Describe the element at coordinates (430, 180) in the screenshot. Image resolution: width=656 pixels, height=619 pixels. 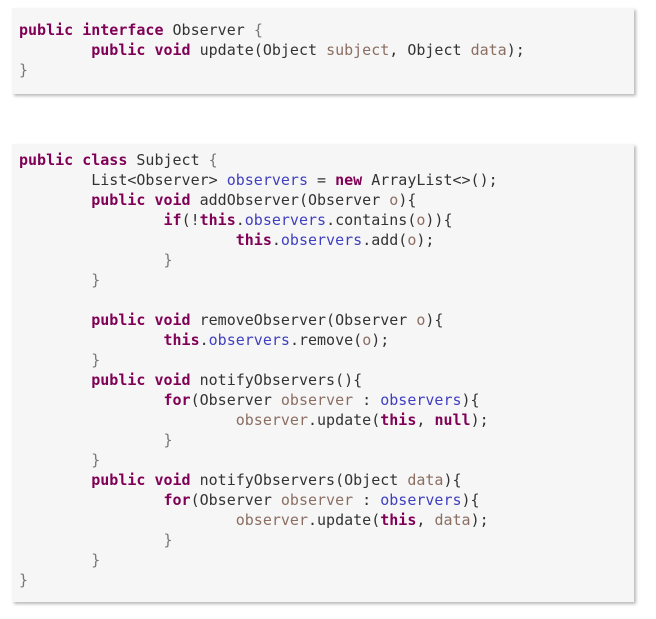
I see `code-text: ArrayList<>();` at that location.